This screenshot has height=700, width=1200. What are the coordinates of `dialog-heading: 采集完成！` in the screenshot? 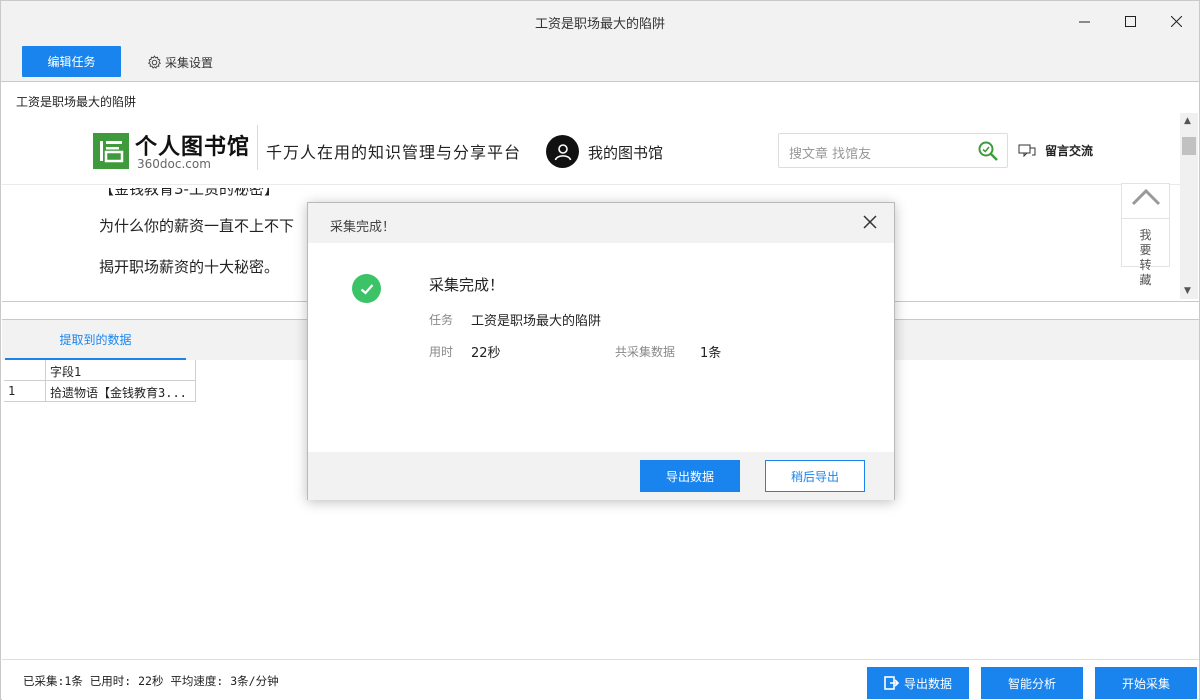 It's located at (467, 285).